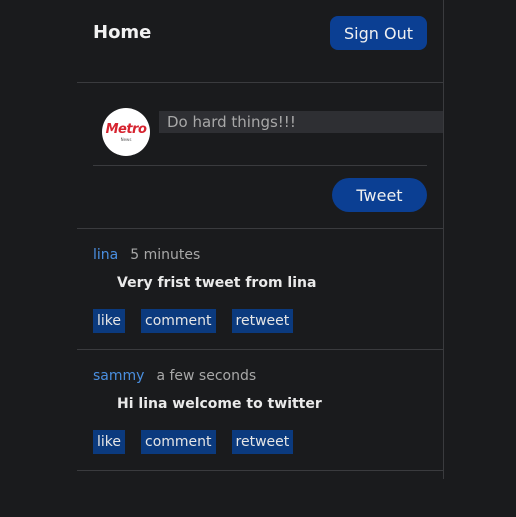  Describe the element at coordinates (260, 41) in the screenshot. I see `feed-header: Home Sign Out` at that location.